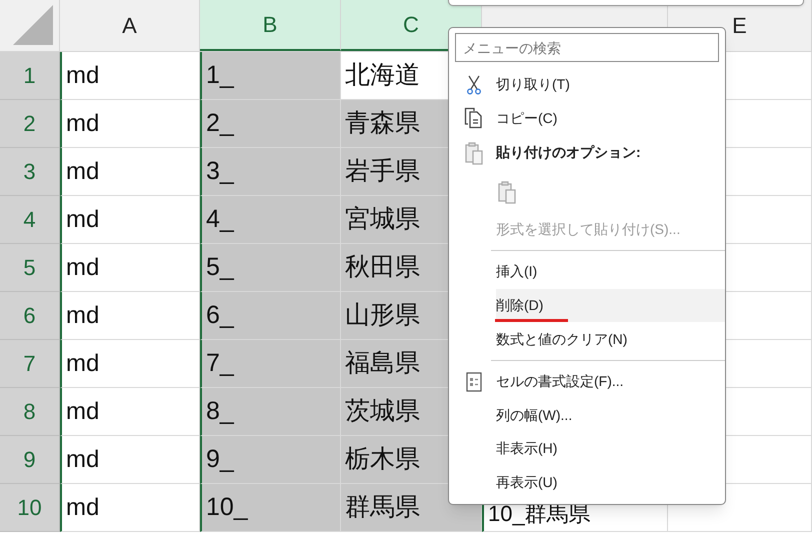 This screenshot has width=812, height=536. I want to click on table-cell: 2_, so click(270, 124).